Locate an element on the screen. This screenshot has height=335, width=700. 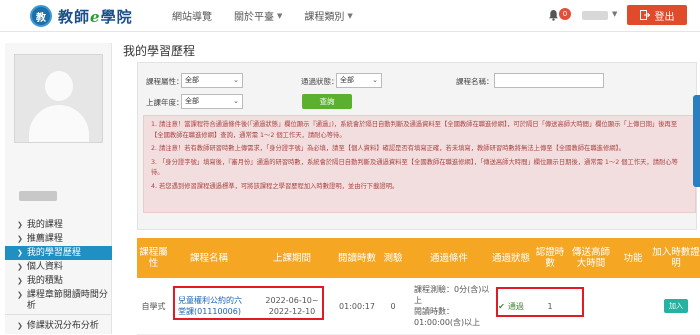
sidebar-item-reading-time-analysis: ❯ 課程章節閱讀時間分析 is located at coordinates (58, 300).